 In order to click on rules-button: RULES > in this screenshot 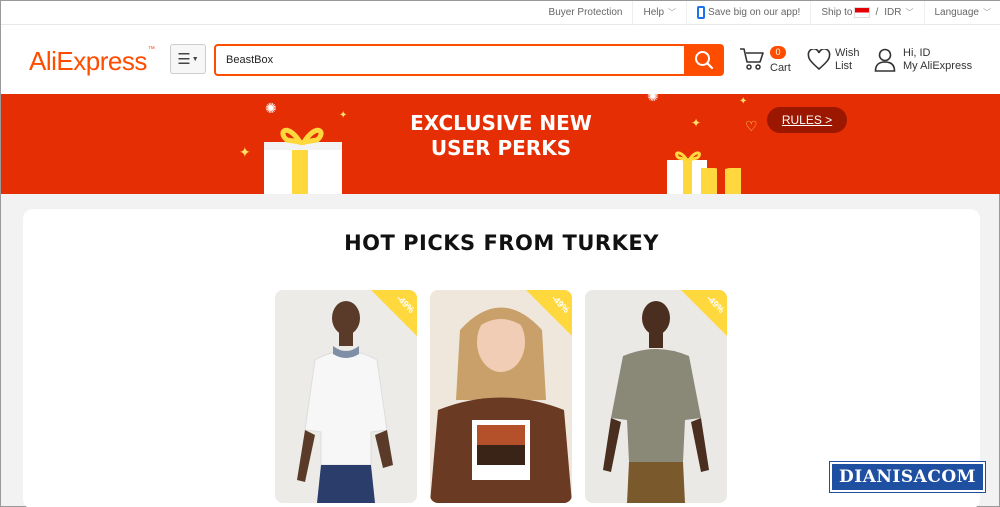, I will do `click(807, 120)`.